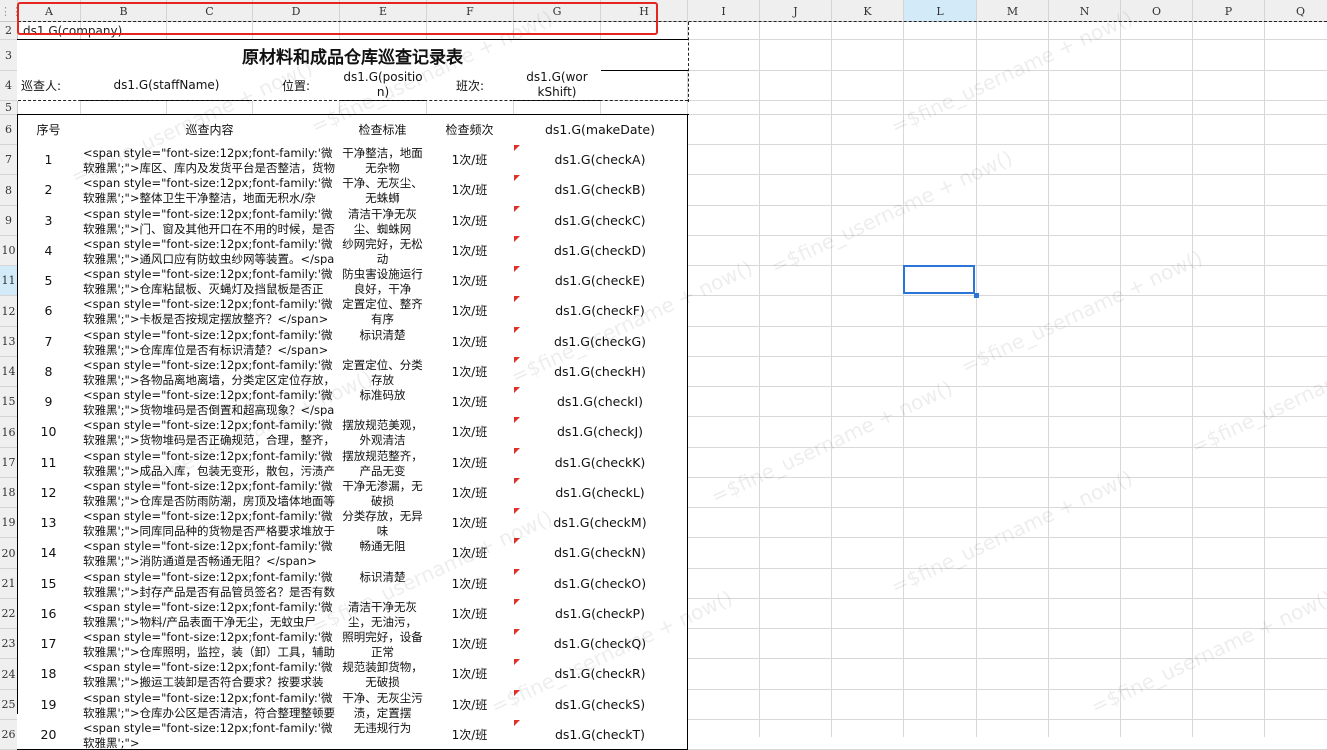  What do you see at coordinates (9, 584) in the screenshot?
I see `row-header-21: 21` at bounding box center [9, 584].